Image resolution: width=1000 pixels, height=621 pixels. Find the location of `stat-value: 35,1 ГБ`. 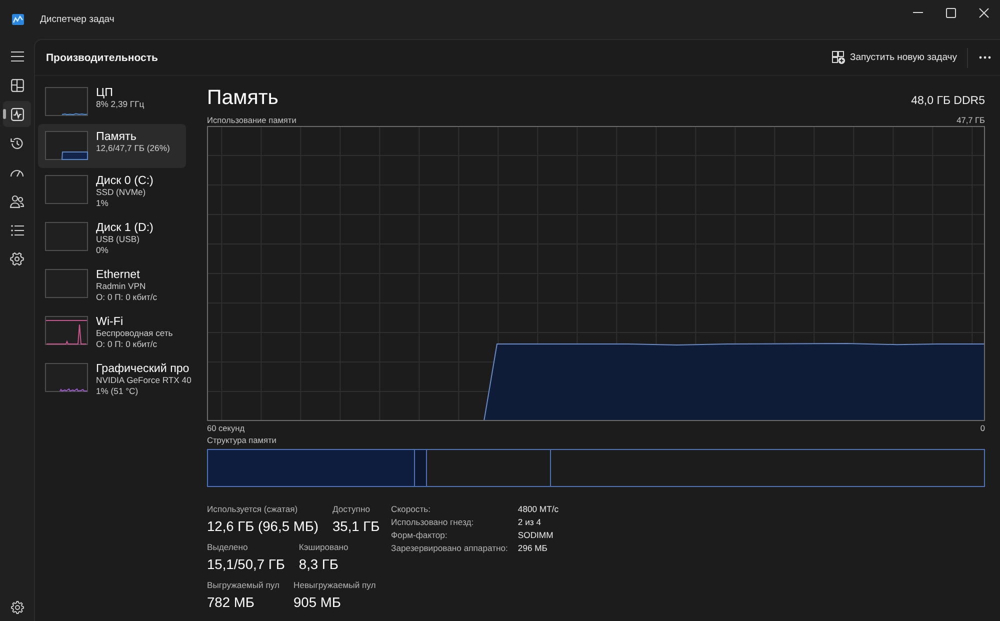

stat-value: 35,1 ГБ is located at coordinates (356, 527).